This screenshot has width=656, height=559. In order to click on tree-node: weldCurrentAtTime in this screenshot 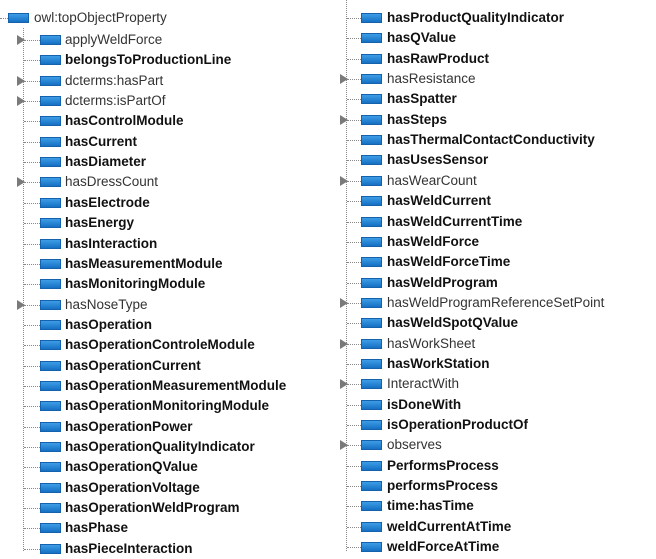, I will do `click(498, 527)`.